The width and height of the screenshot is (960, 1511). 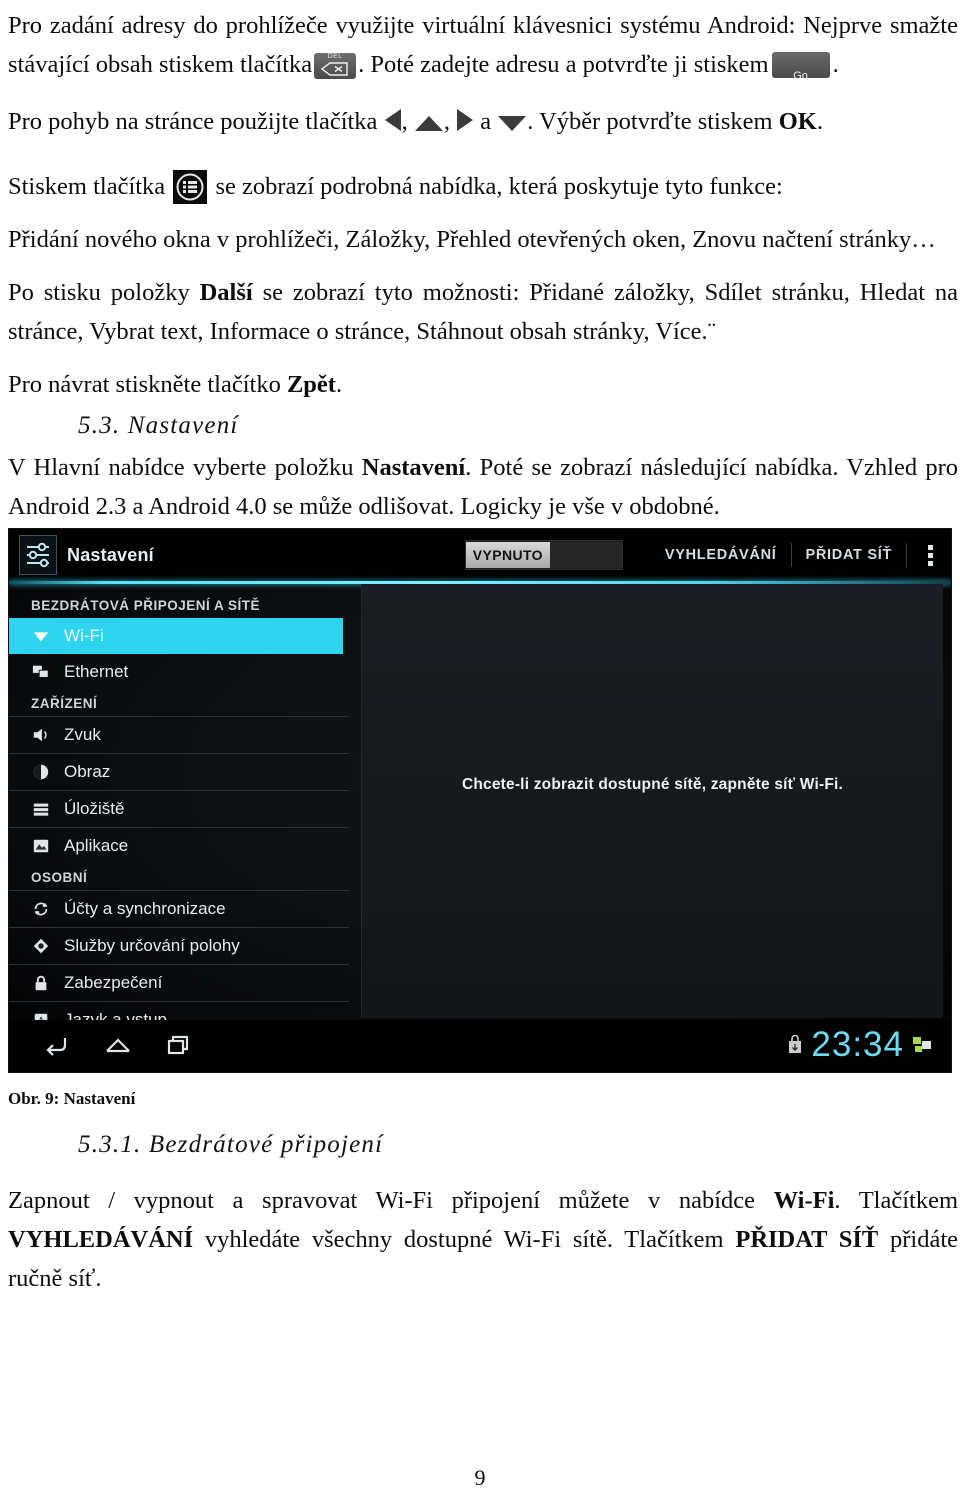 What do you see at coordinates (56, 1045) in the screenshot?
I see `back-icon` at bounding box center [56, 1045].